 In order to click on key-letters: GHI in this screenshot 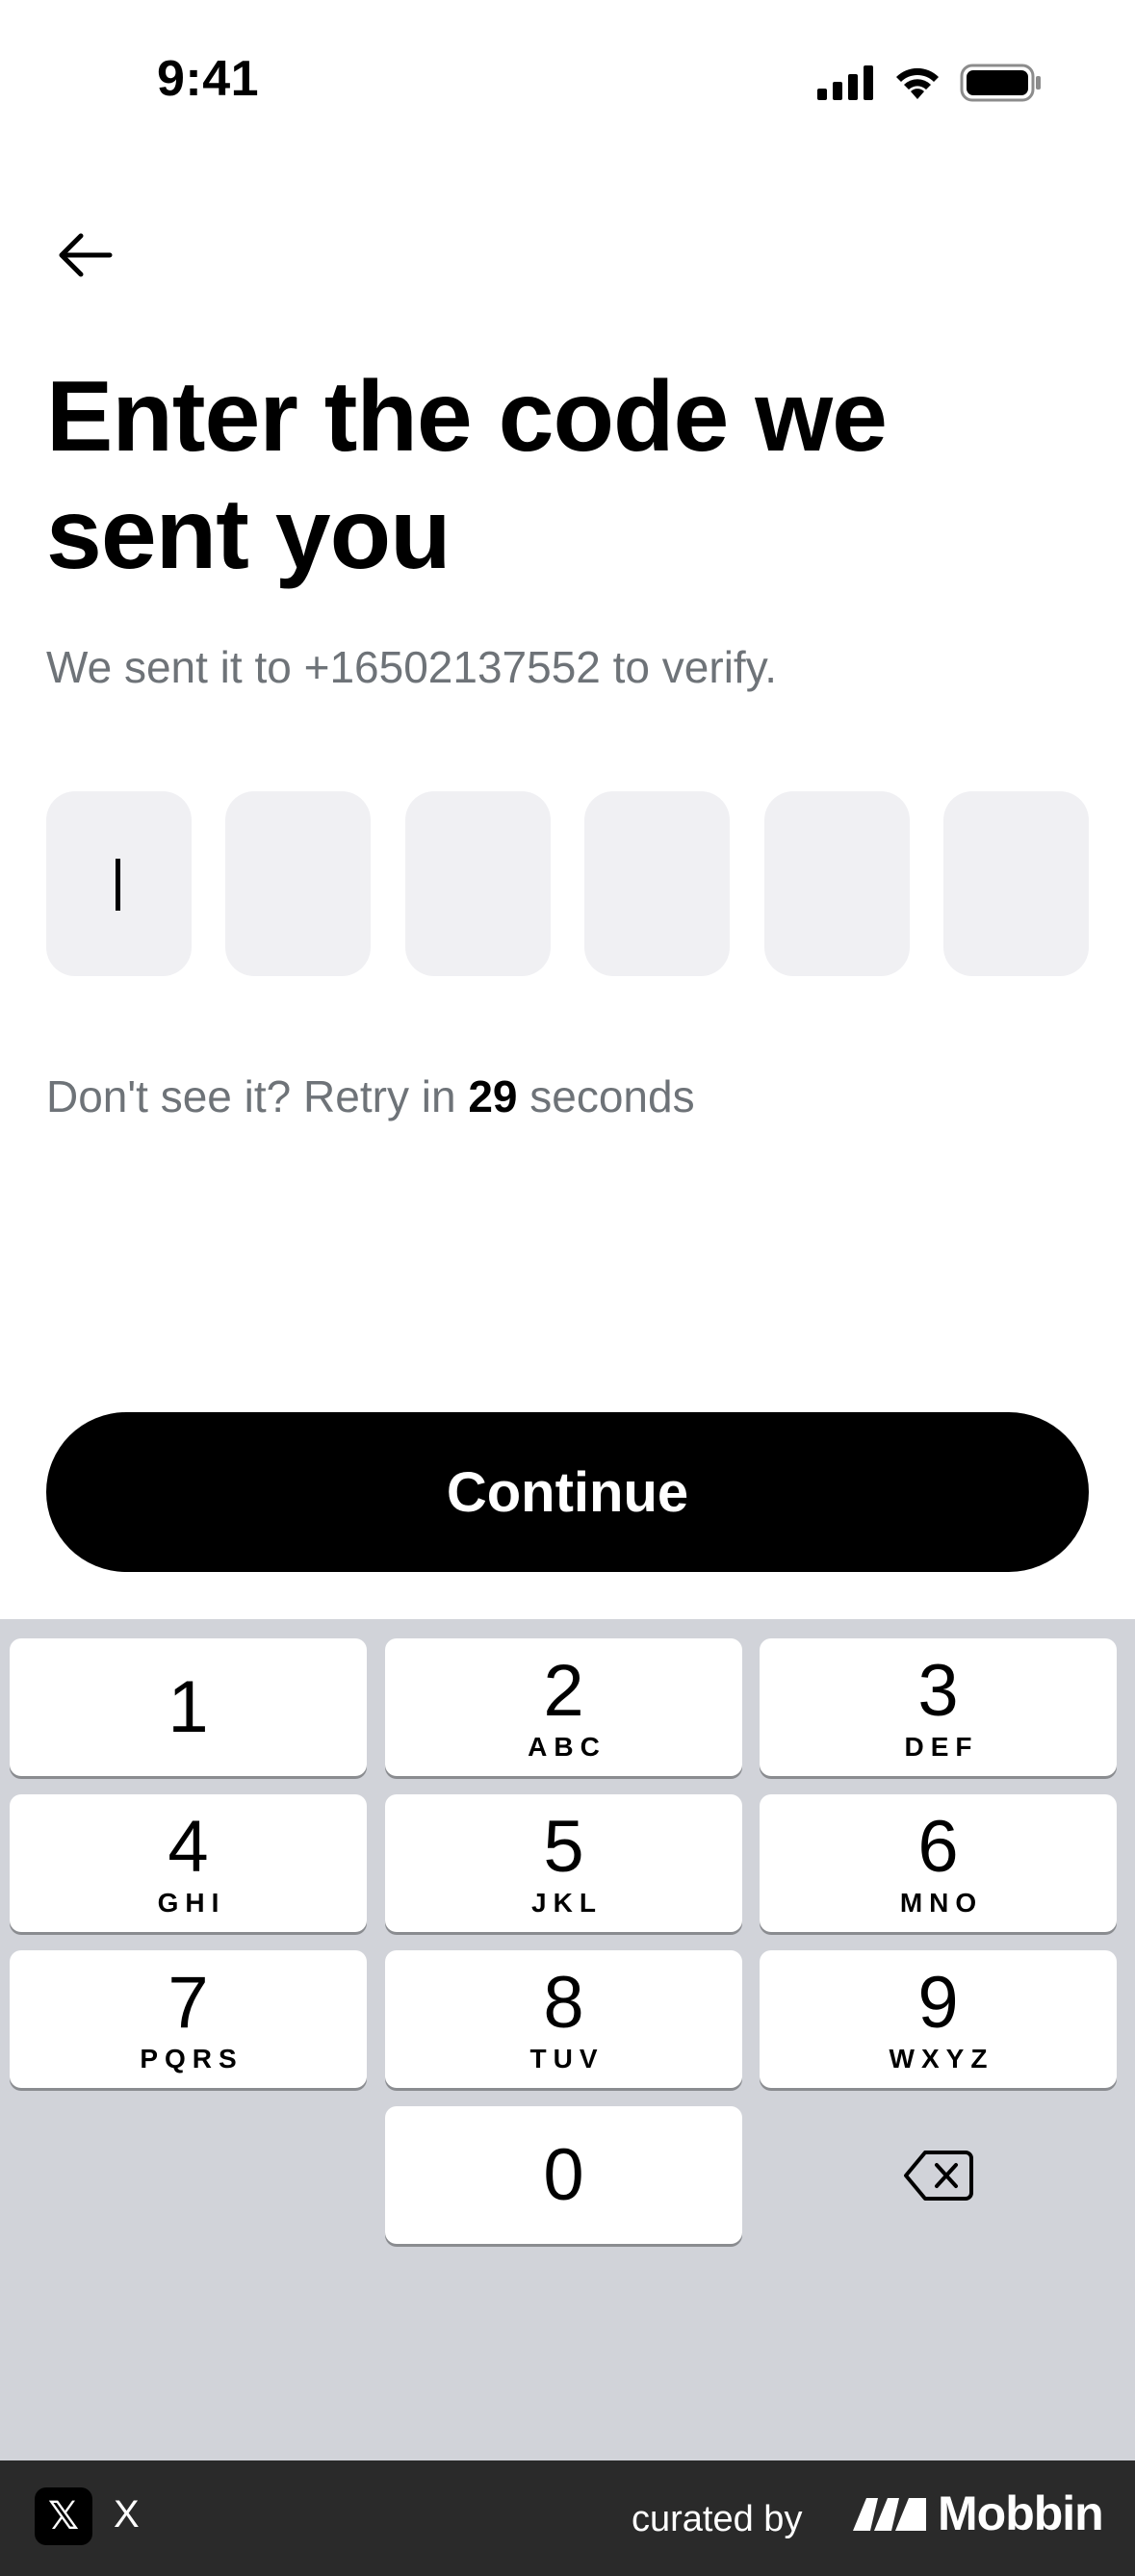, I will do `click(191, 1903)`.